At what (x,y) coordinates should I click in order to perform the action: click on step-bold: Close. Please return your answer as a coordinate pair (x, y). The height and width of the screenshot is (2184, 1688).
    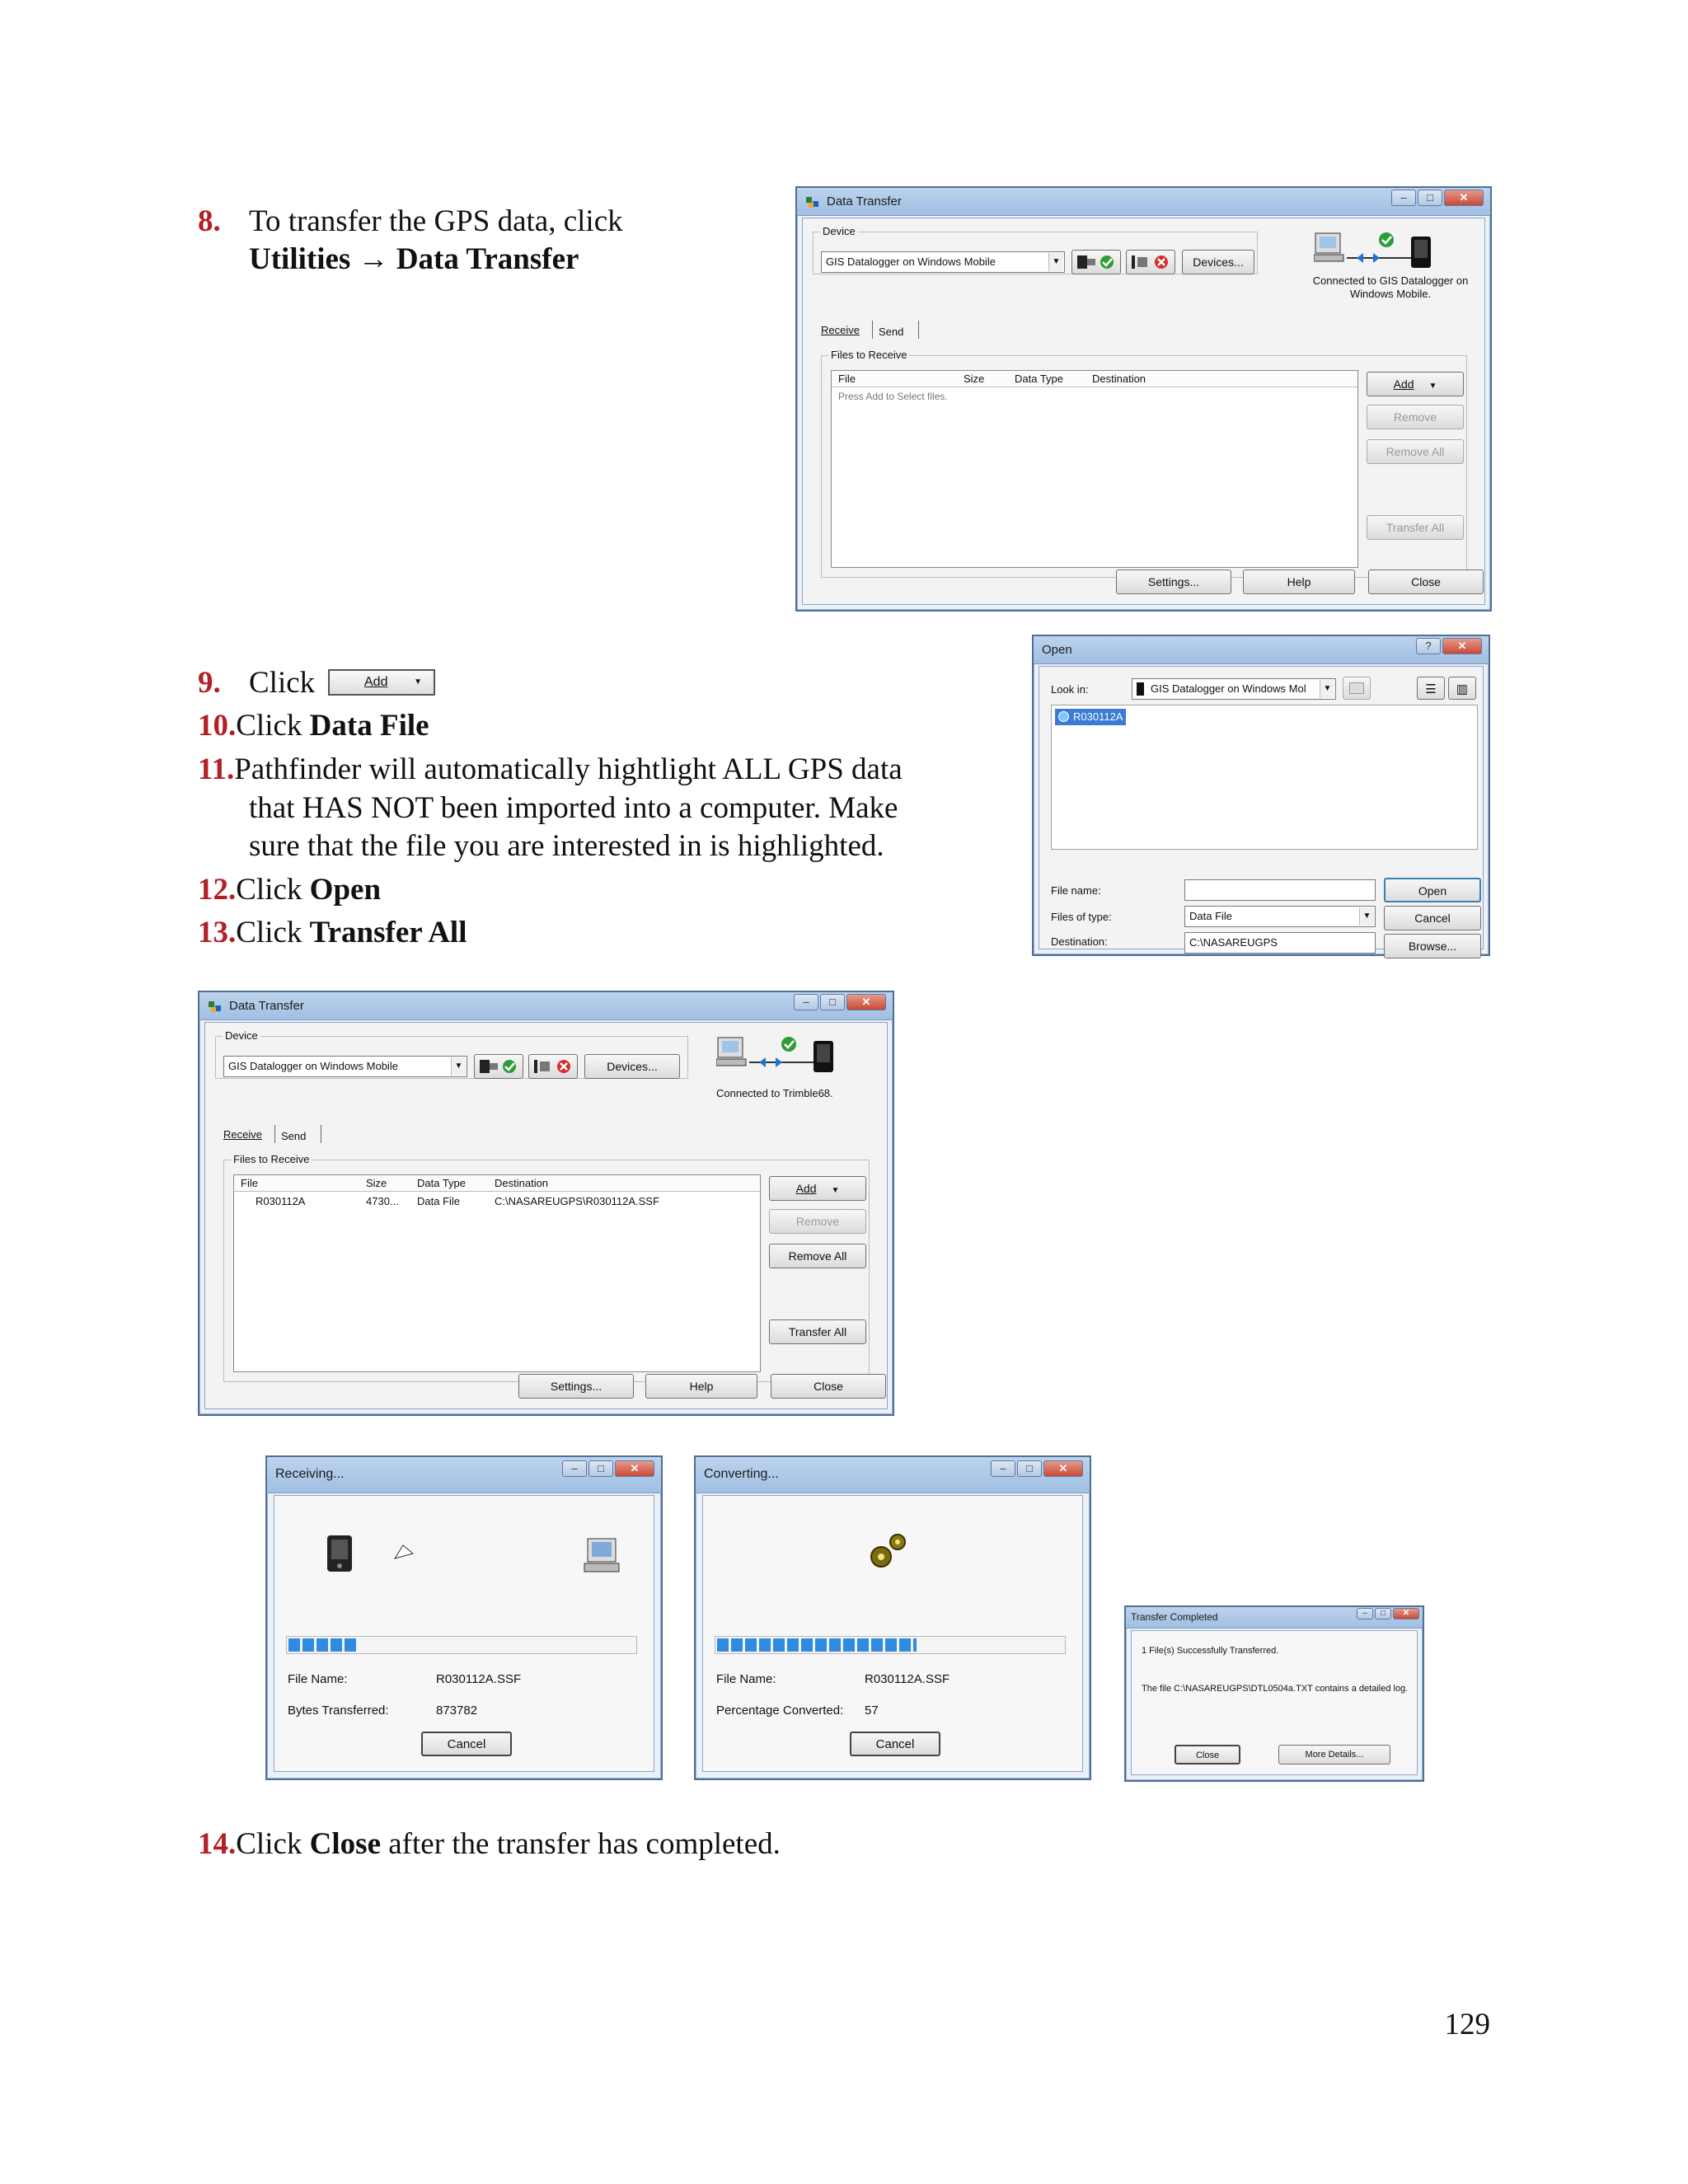
    Looking at the image, I should click on (345, 1844).